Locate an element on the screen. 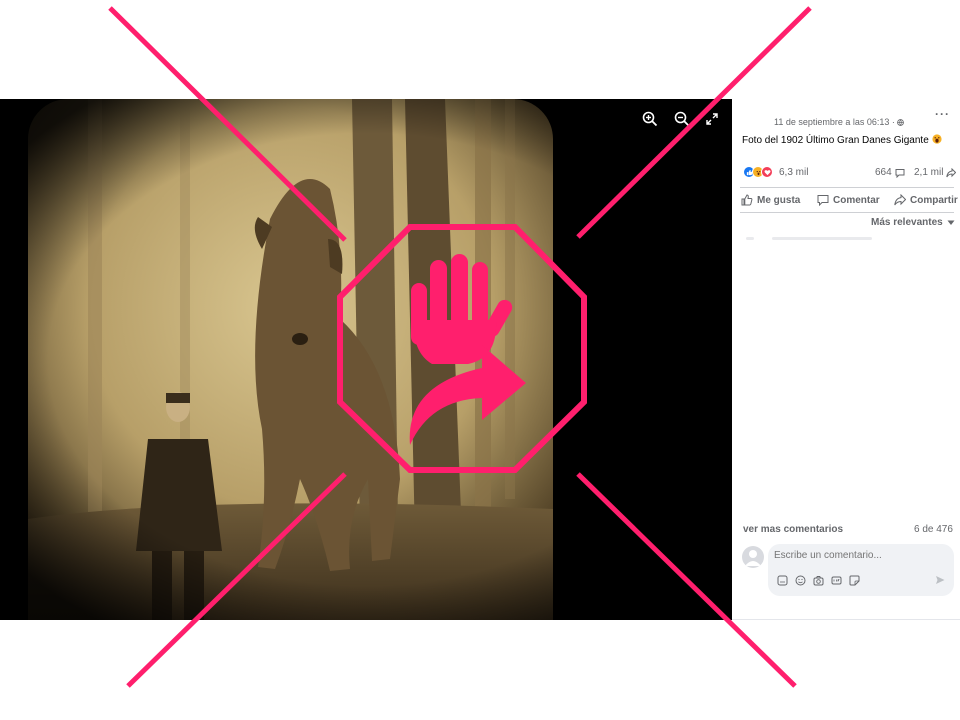  post-timestamp-text: 11 de septiembre a las 06:13 · is located at coordinates (836, 122).